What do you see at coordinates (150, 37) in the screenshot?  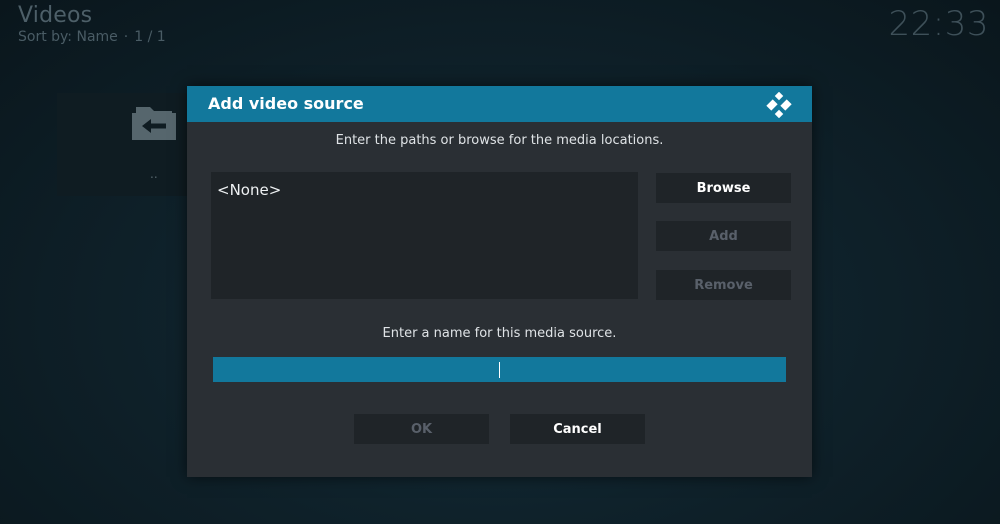 I see `page-indicator: 1 / 1` at bounding box center [150, 37].